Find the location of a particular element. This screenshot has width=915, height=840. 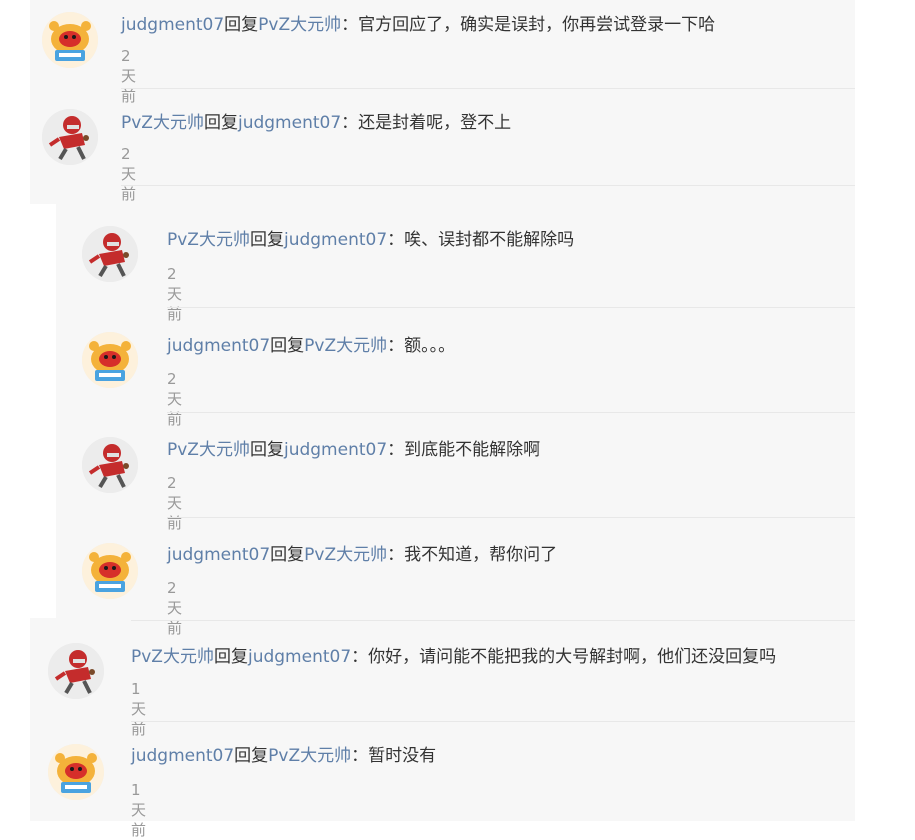

reply-text: judgment07回复PvZ大元帅：额。。。 is located at coordinates (311, 346).